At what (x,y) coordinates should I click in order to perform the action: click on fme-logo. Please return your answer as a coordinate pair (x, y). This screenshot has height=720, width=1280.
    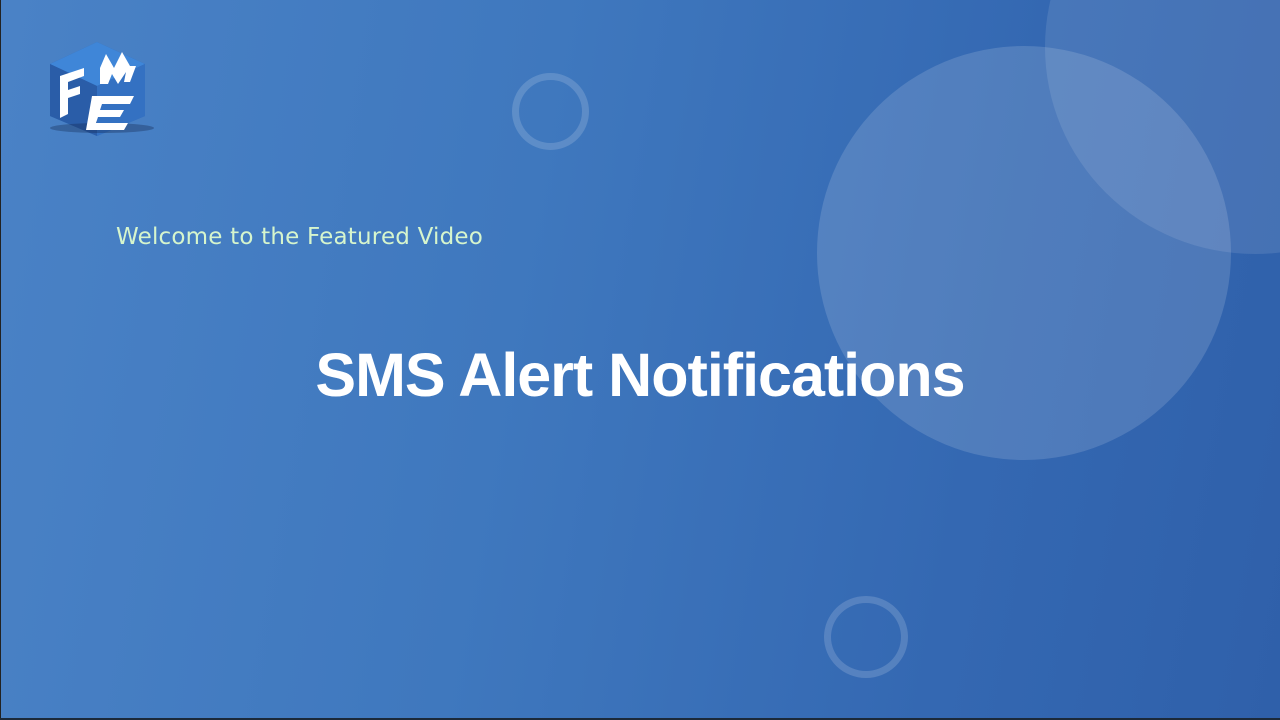
    Looking at the image, I should click on (102, 89).